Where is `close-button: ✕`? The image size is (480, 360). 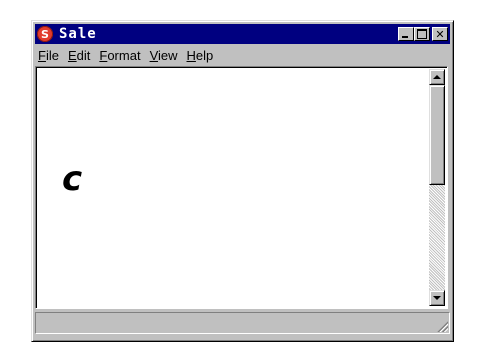
close-button: ✕ is located at coordinates (440, 34).